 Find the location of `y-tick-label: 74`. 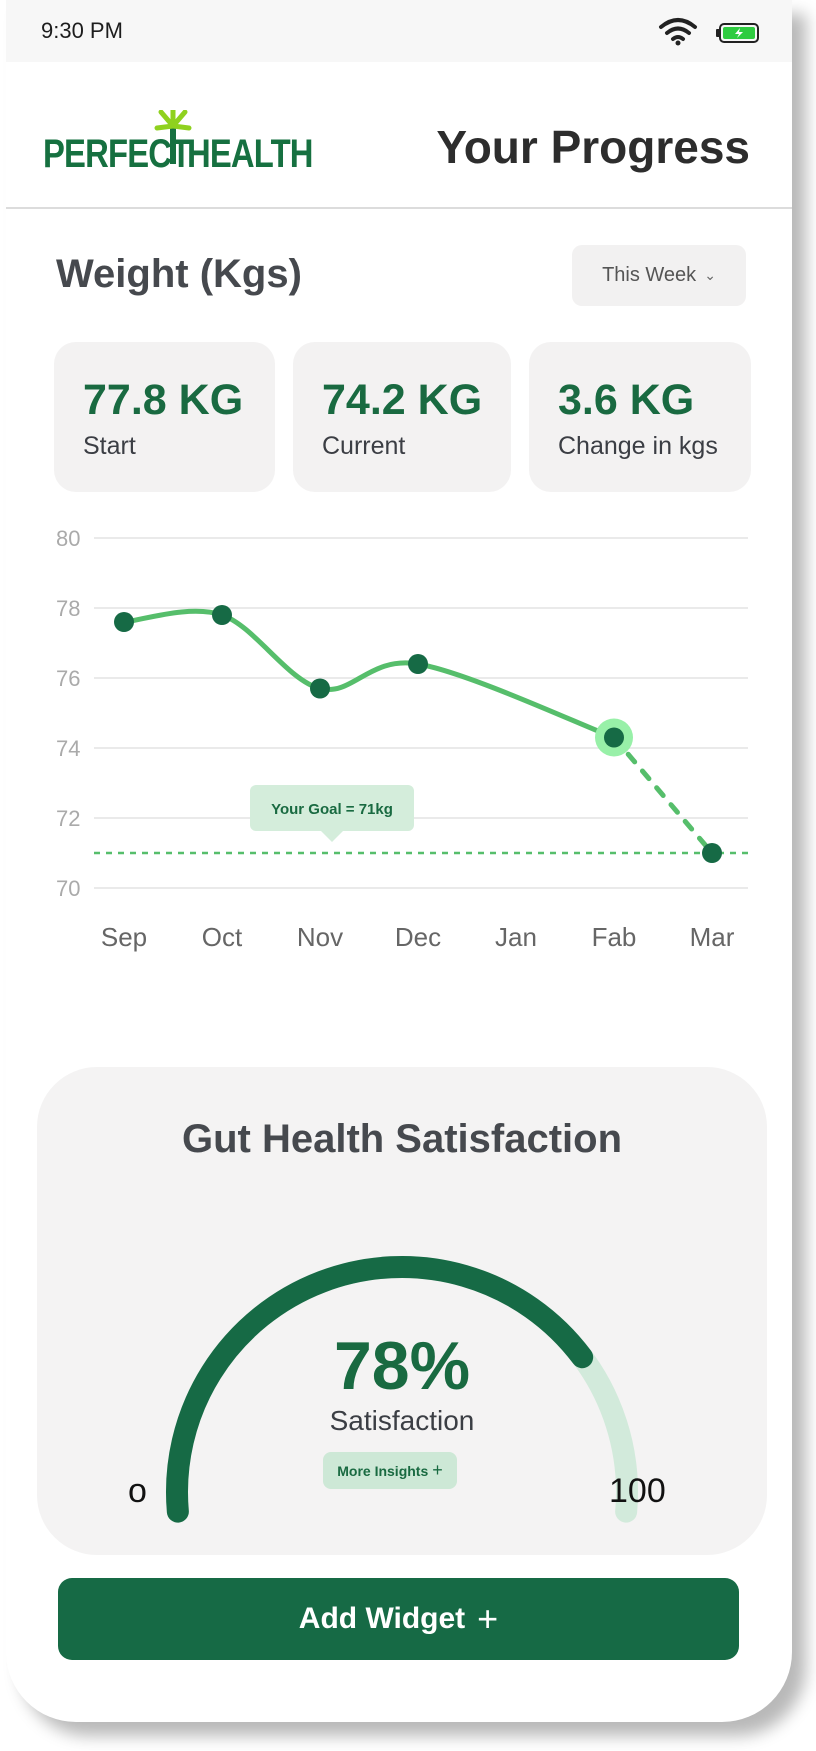

y-tick-label: 74 is located at coordinates (68, 748).